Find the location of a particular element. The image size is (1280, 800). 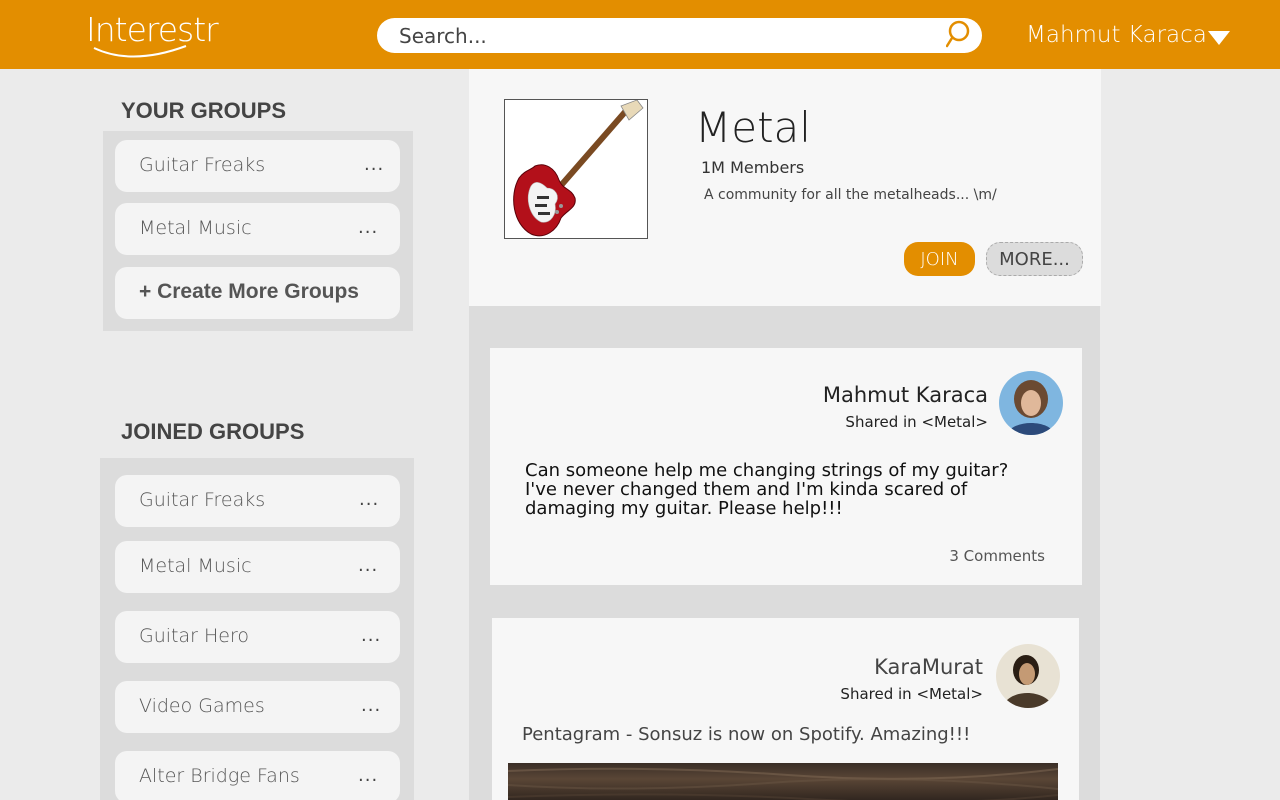

user-name: Mahmut Karaca is located at coordinates (1116, 35).